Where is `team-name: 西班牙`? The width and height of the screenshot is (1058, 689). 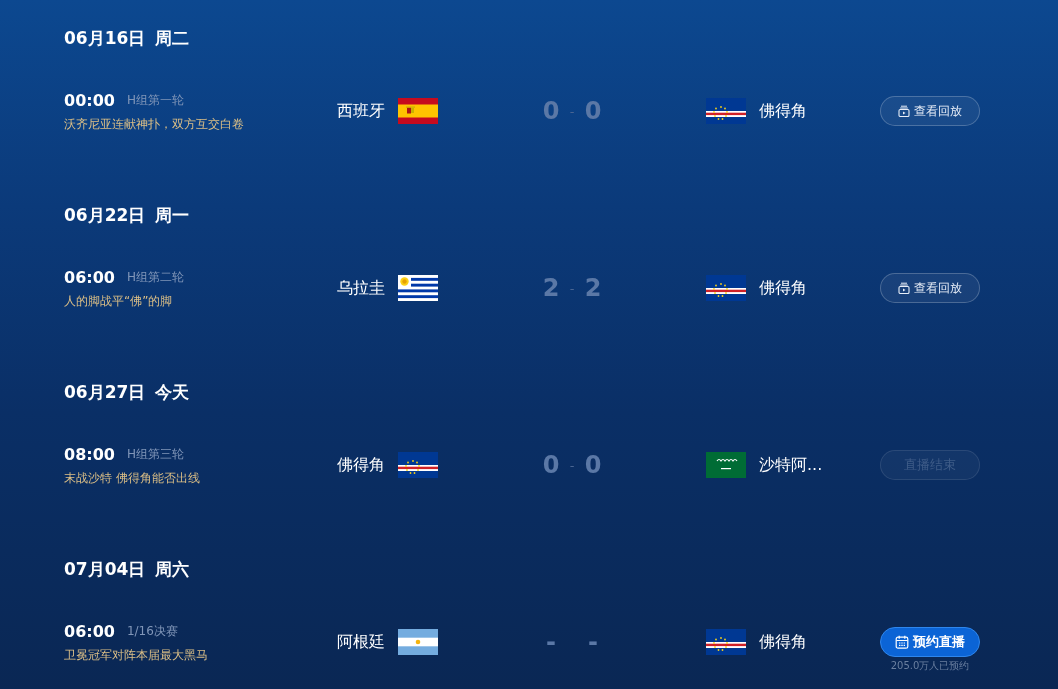 team-name: 西班牙 is located at coordinates (361, 111).